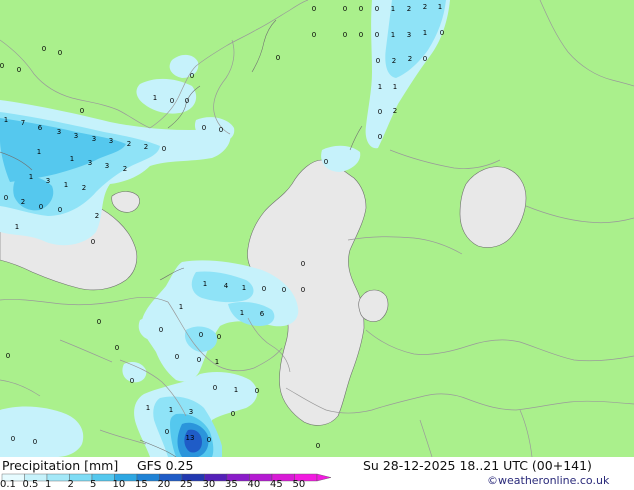 The height and width of the screenshot is (490, 634). What do you see at coordinates (276, 484) in the screenshot?
I see `scale-tick-label: 45` at bounding box center [276, 484].